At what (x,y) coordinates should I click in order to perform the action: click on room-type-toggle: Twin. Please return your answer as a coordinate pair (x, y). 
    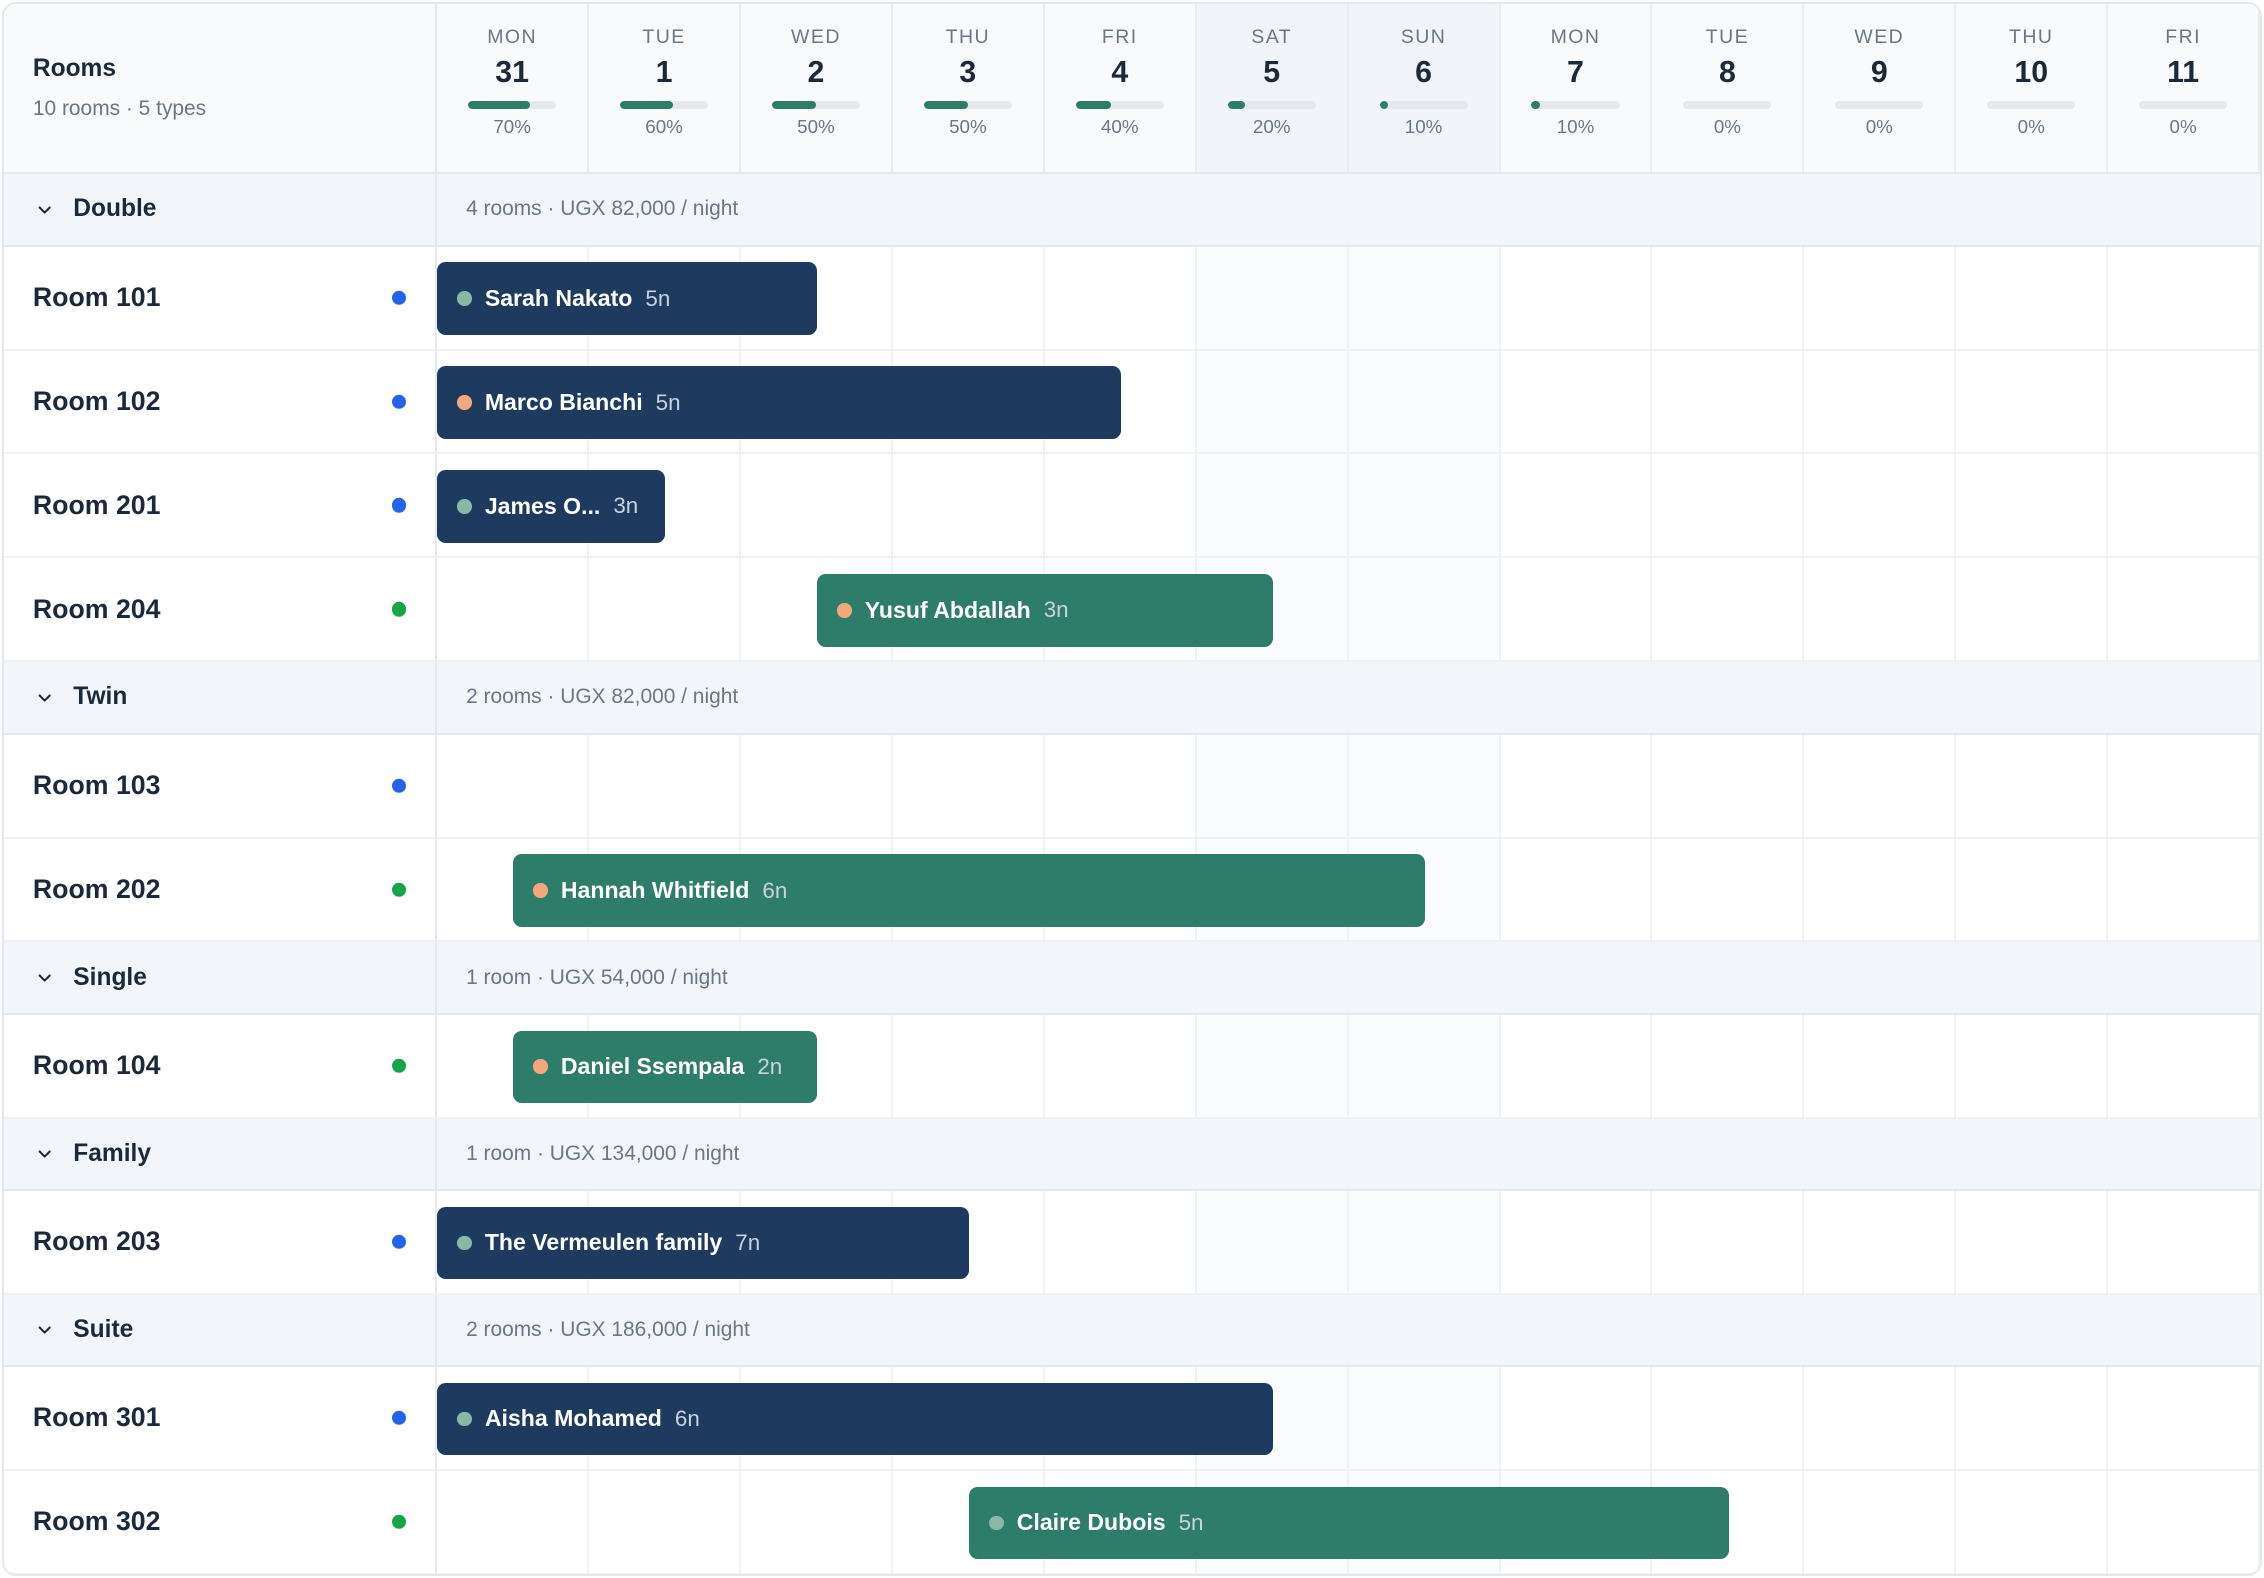
    Looking at the image, I should click on (221, 697).